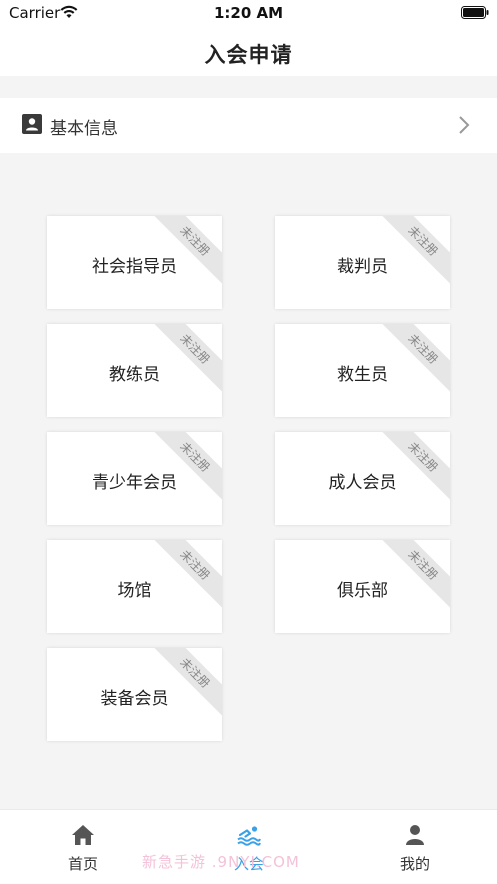 This screenshot has height=884, width=497. I want to click on status-time: 1:20 AM, so click(248, 13).